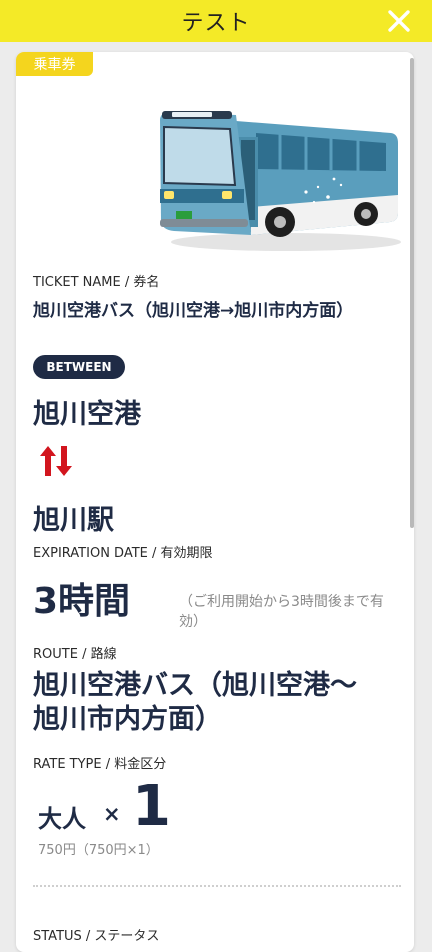  I want to click on up-down-arrows-icon, so click(56, 461).